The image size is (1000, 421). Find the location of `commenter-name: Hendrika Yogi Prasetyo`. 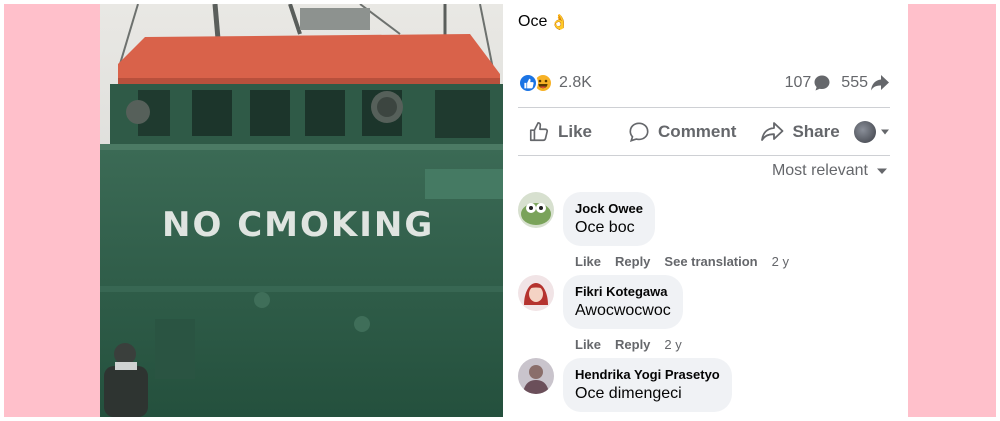

commenter-name: Hendrika Yogi Prasetyo is located at coordinates (647, 374).